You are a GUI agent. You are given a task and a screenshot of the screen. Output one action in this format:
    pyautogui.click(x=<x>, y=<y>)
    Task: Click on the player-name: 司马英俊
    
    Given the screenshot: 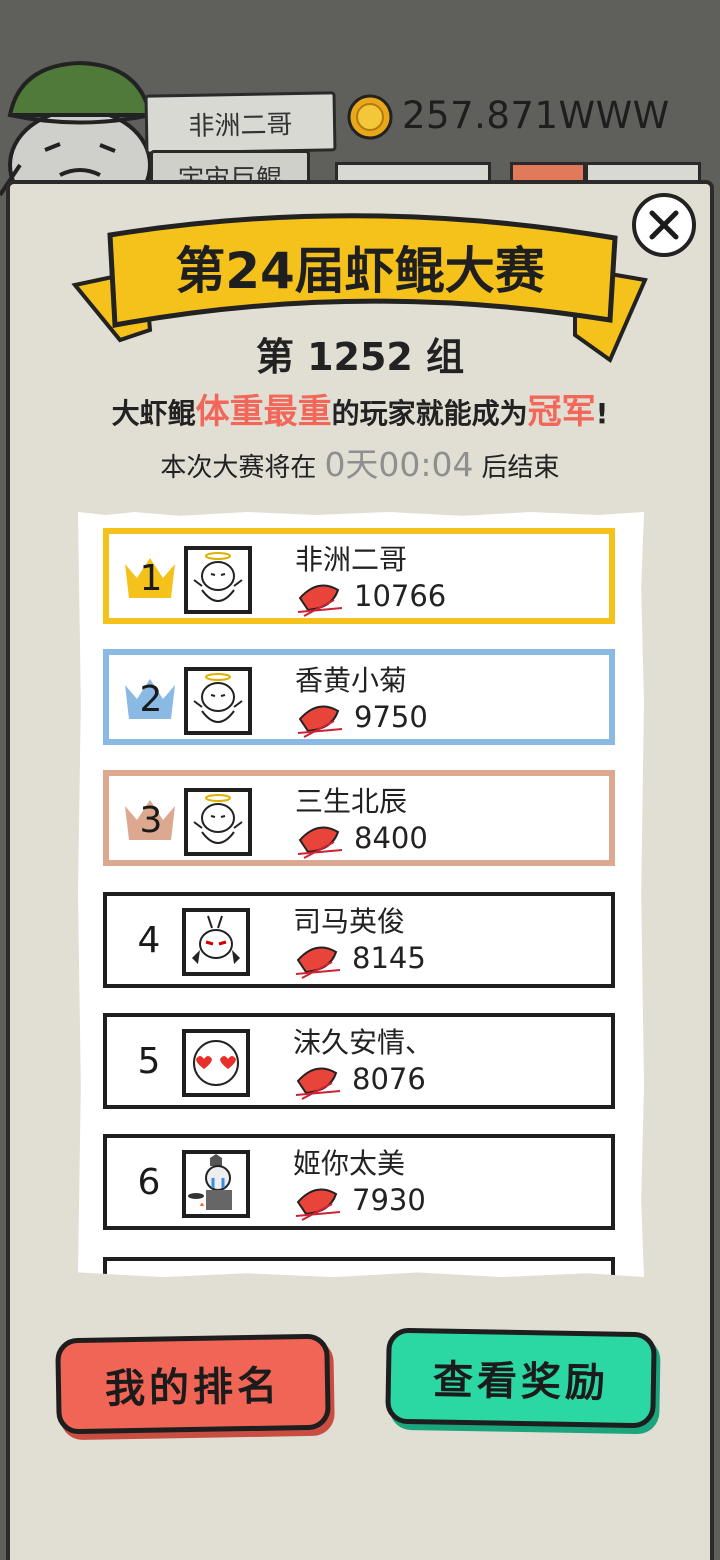 What is the action you would take?
    pyautogui.click(x=349, y=921)
    